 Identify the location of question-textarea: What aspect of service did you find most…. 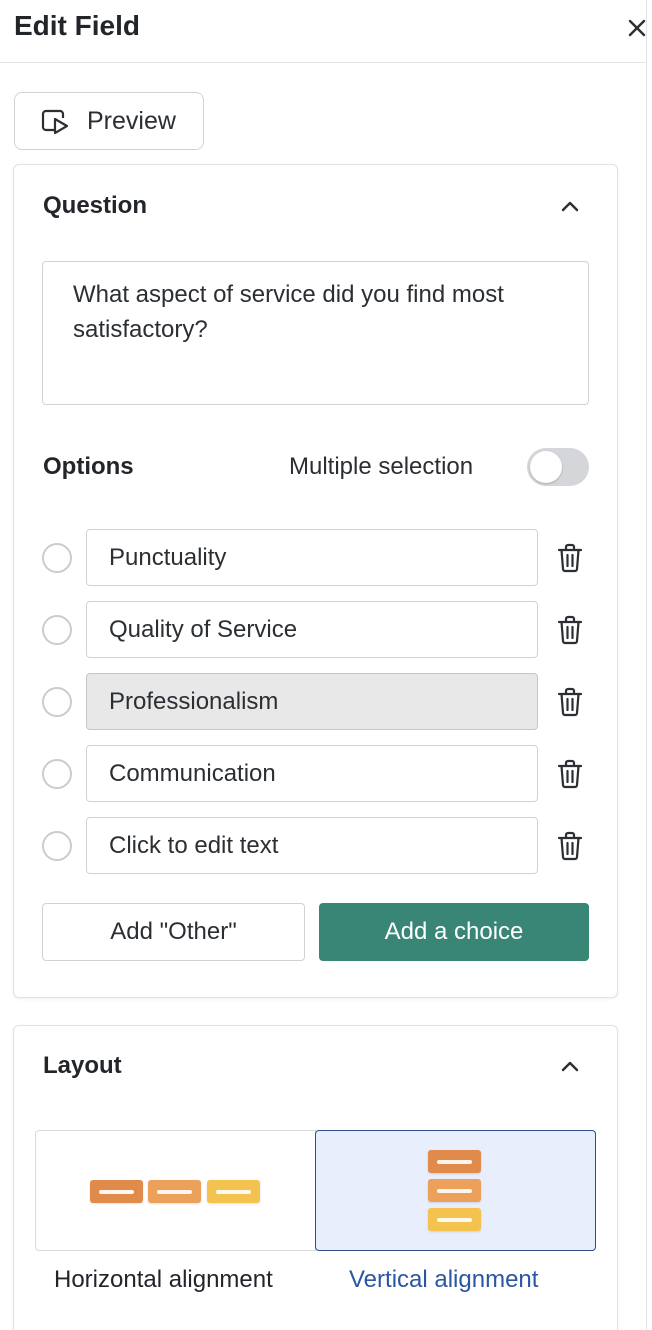
(315, 333).